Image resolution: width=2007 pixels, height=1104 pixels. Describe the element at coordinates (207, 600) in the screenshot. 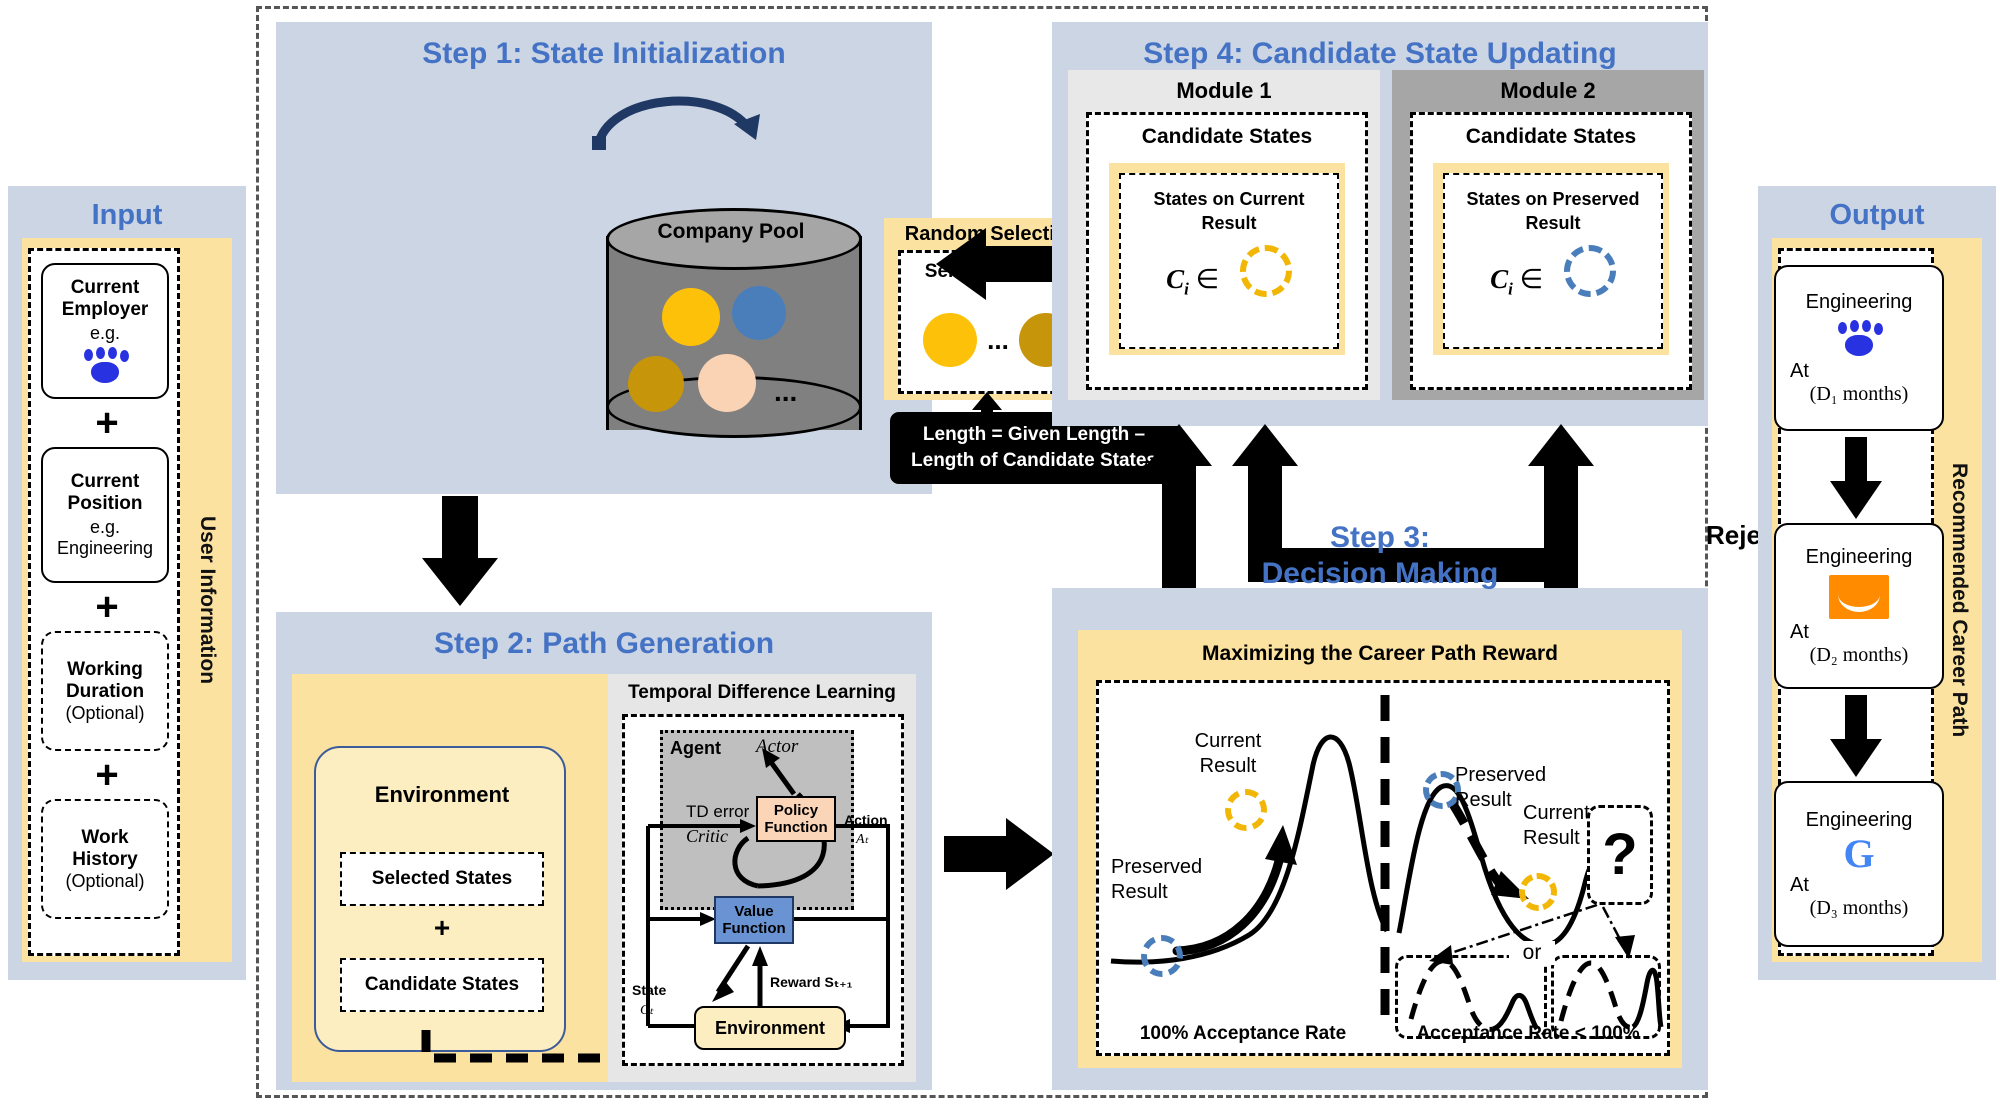

I see `user-information-label: User Information` at that location.